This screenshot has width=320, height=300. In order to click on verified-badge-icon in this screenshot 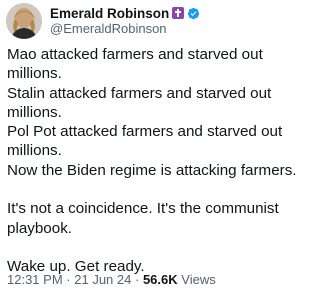, I will do `click(193, 13)`.